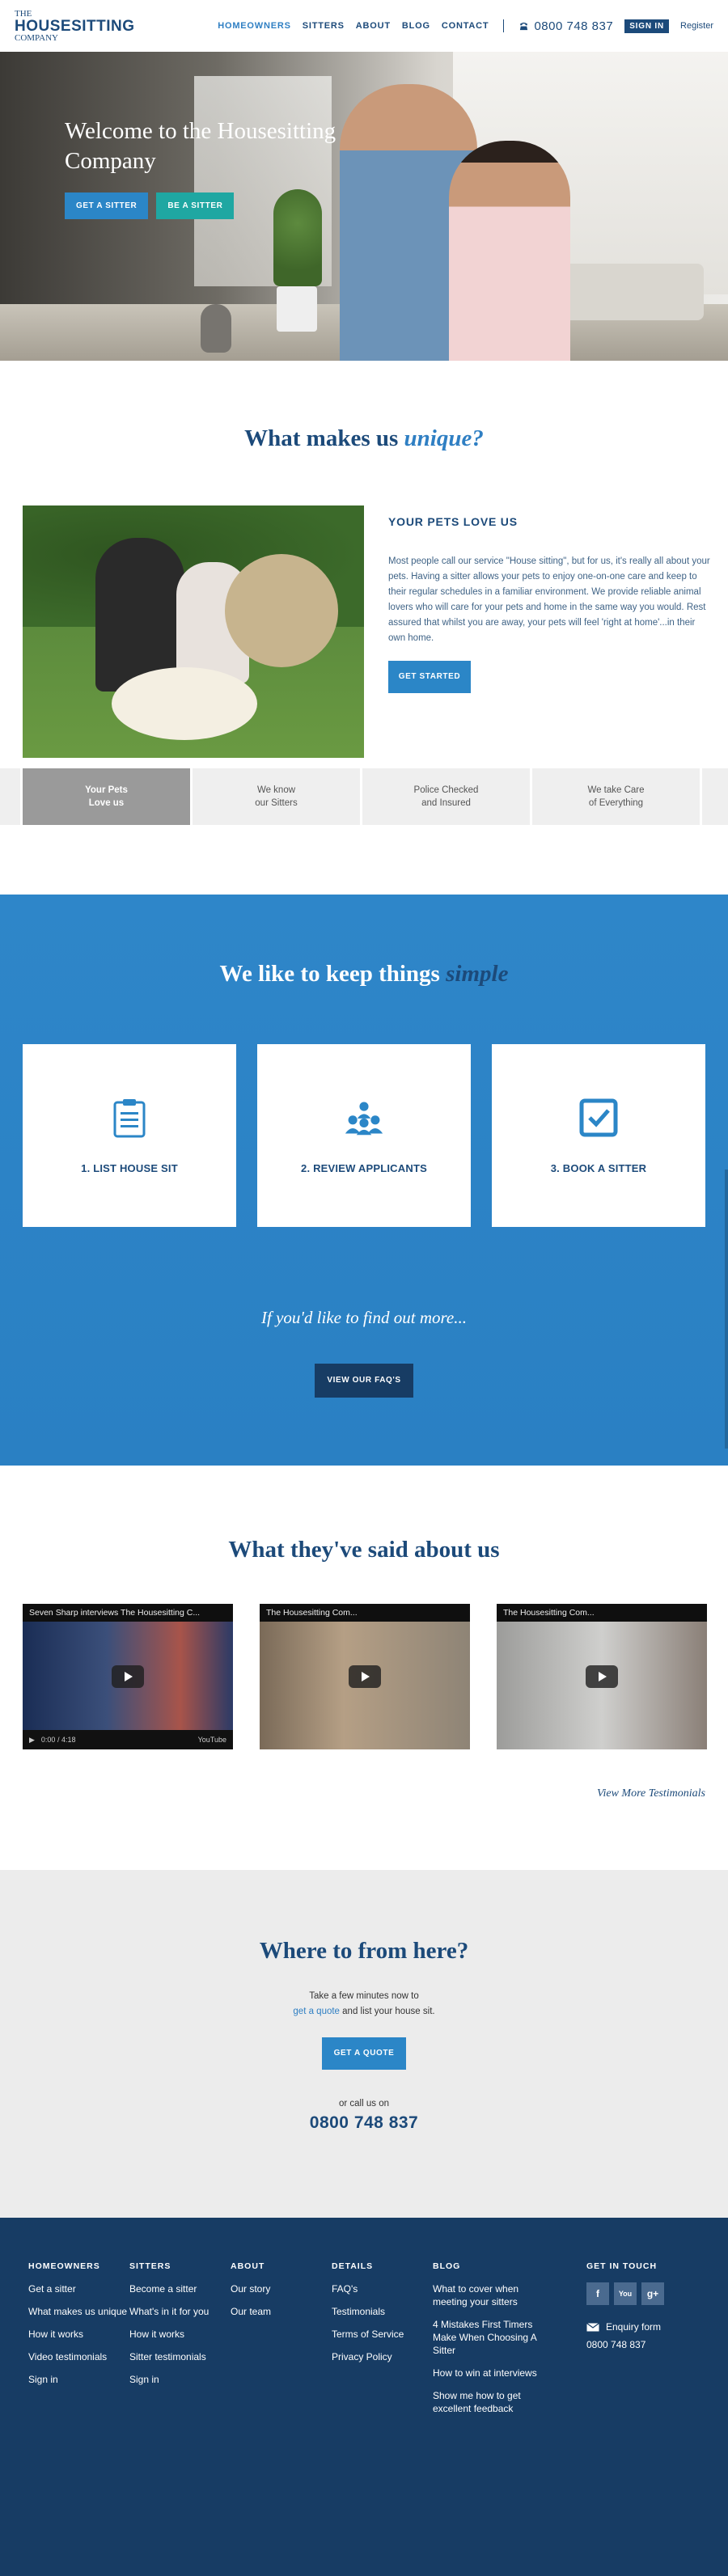 The height and width of the screenshot is (2576, 728). Describe the element at coordinates (180, 2312) in the screenshot. I see `footer-link: What's in it for you` at that location.